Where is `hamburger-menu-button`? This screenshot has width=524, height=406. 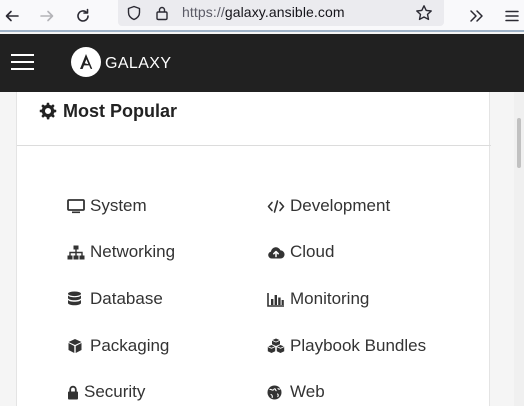 hamburger-menu-button is located at coordinates (23, 63).